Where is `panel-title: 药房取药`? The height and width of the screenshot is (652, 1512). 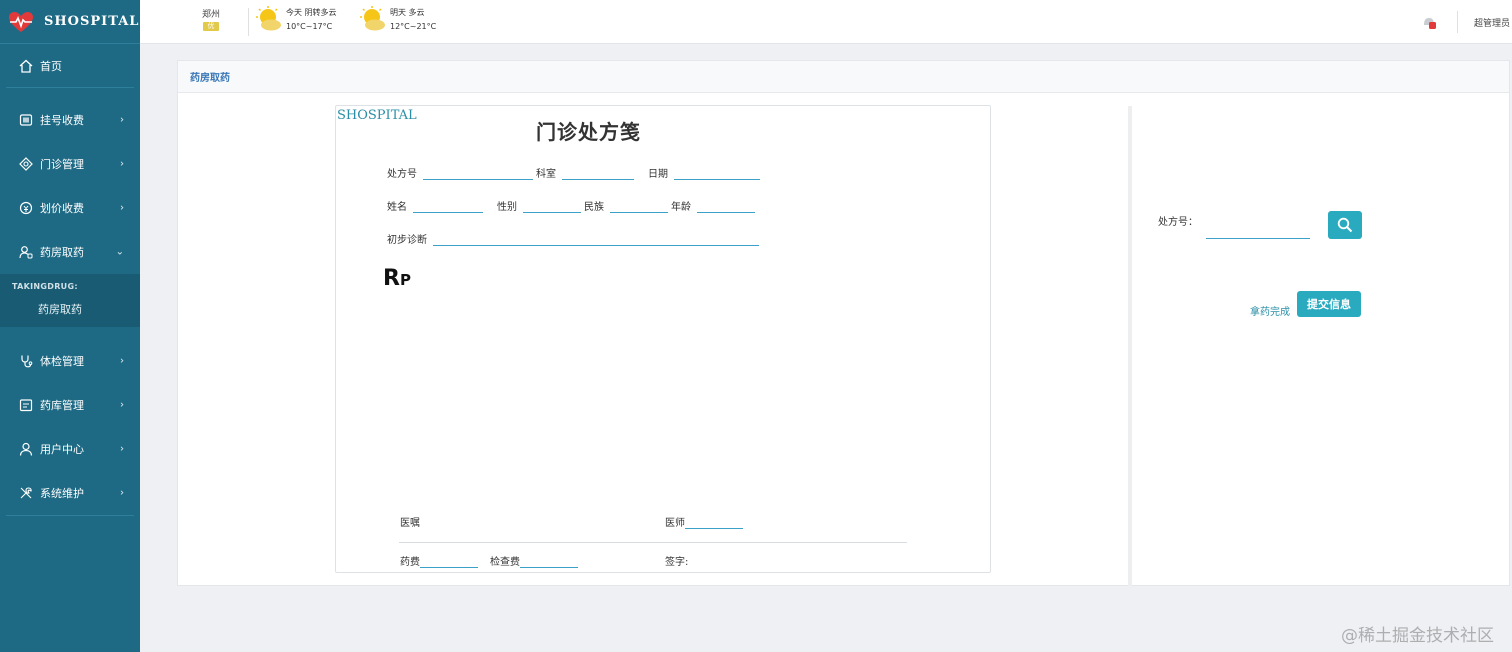
panel-title: 药房取药 is located at coordinates (210, 78).